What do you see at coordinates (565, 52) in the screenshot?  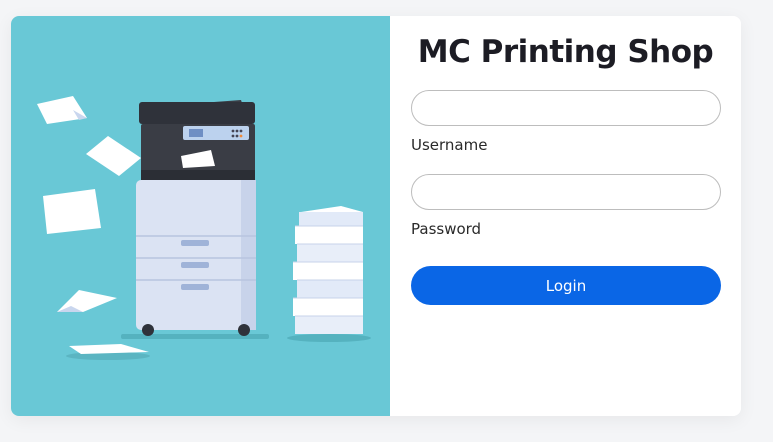 I see `page-title: MC Printing Shop` at bounding box center [565, 52].